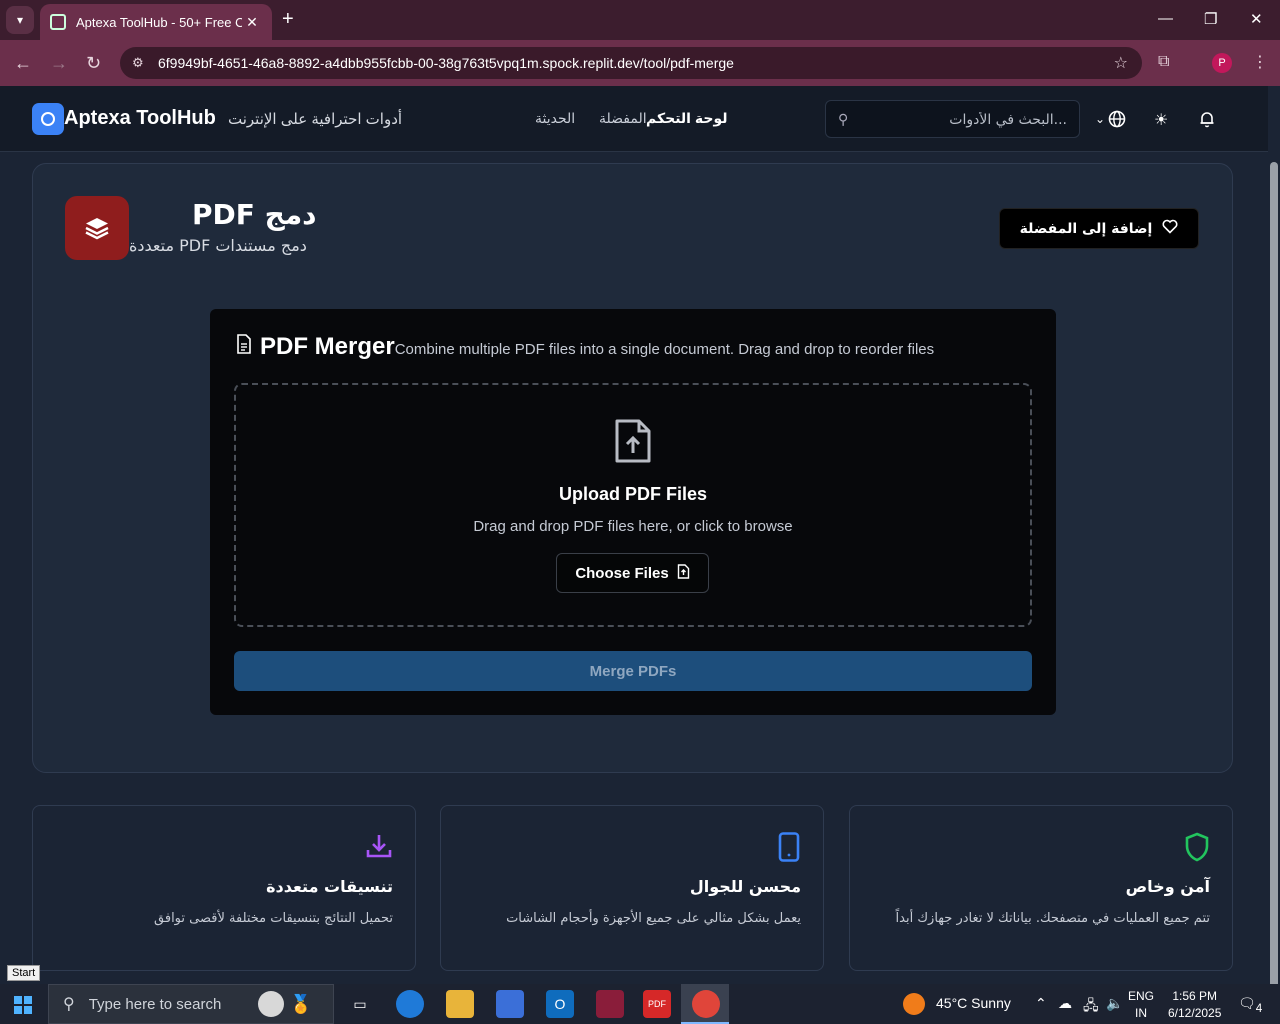  I want to click on outlook-icon: O, so click(560, 1004).